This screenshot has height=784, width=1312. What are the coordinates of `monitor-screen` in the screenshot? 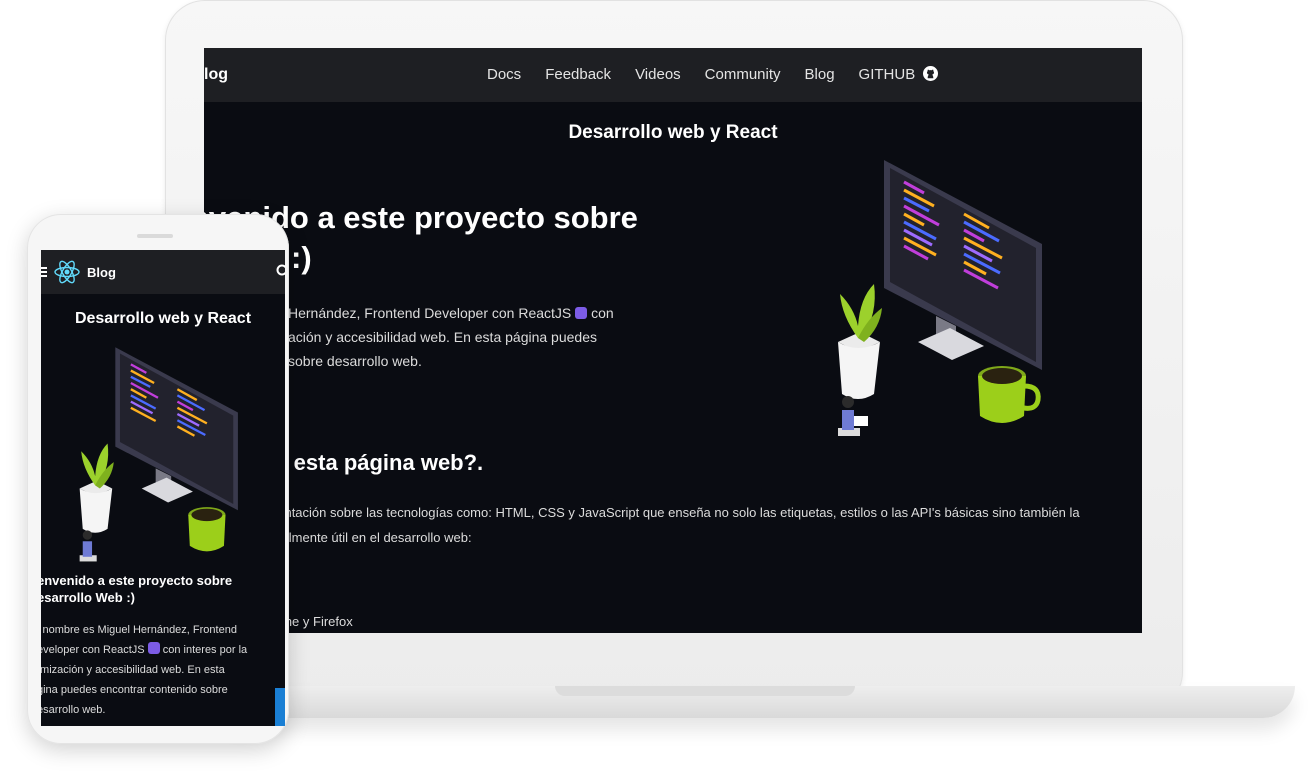 It's located at (963, 265).